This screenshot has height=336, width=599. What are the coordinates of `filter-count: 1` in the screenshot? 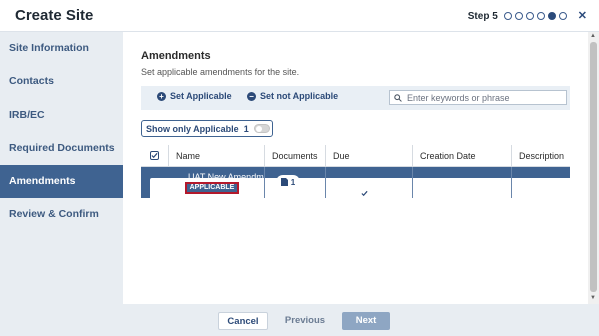 It's located at (246, 128).